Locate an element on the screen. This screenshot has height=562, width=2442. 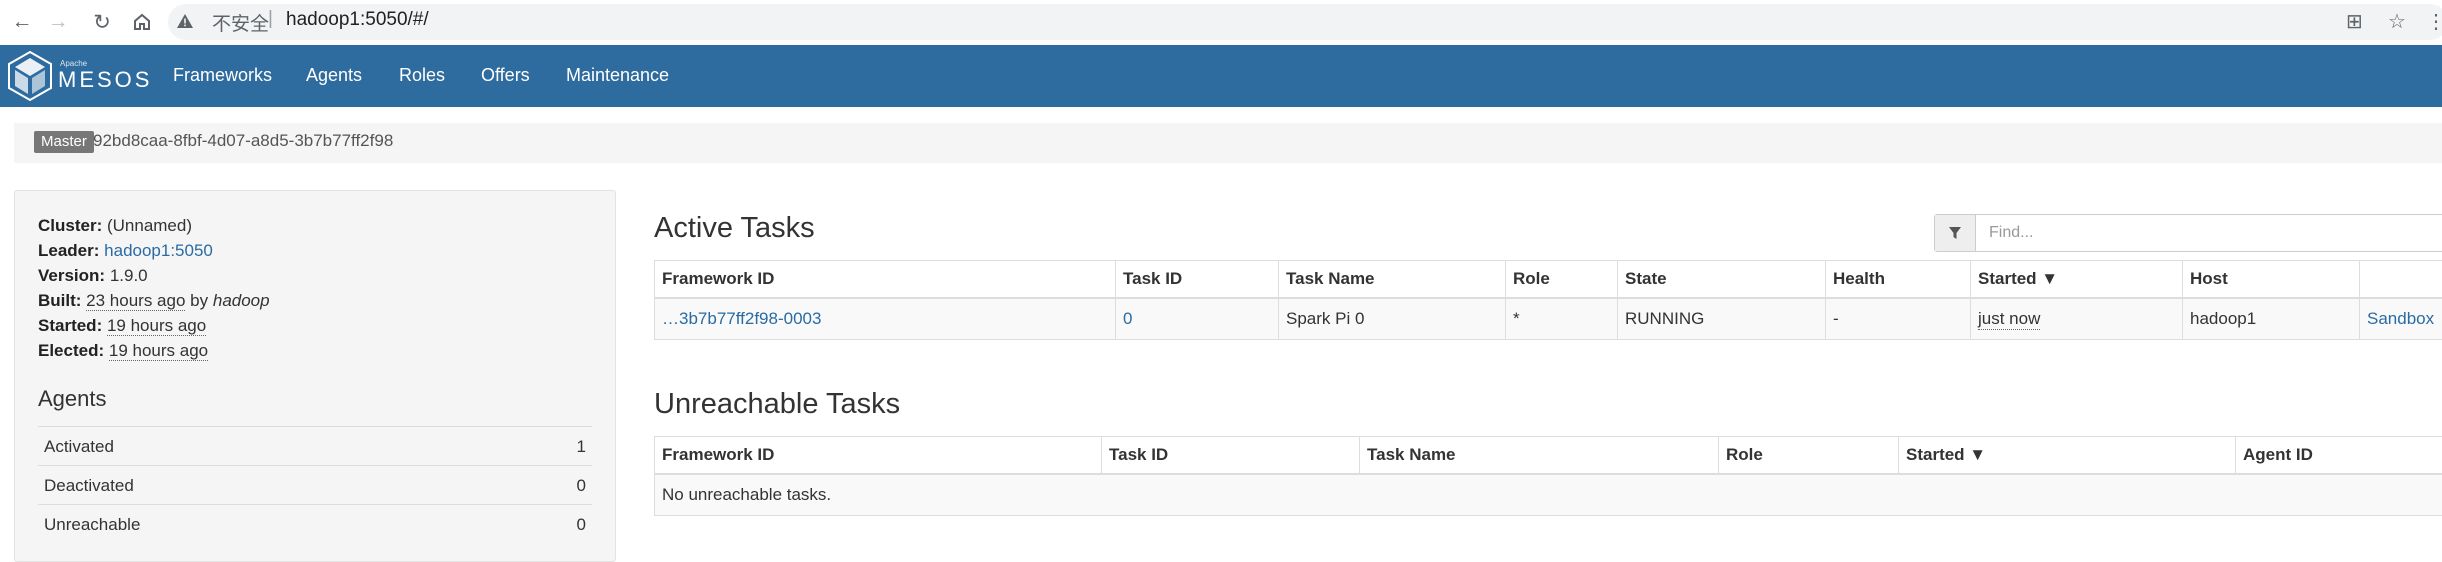
started-cell: just now is located at coordinates (2077, 319).